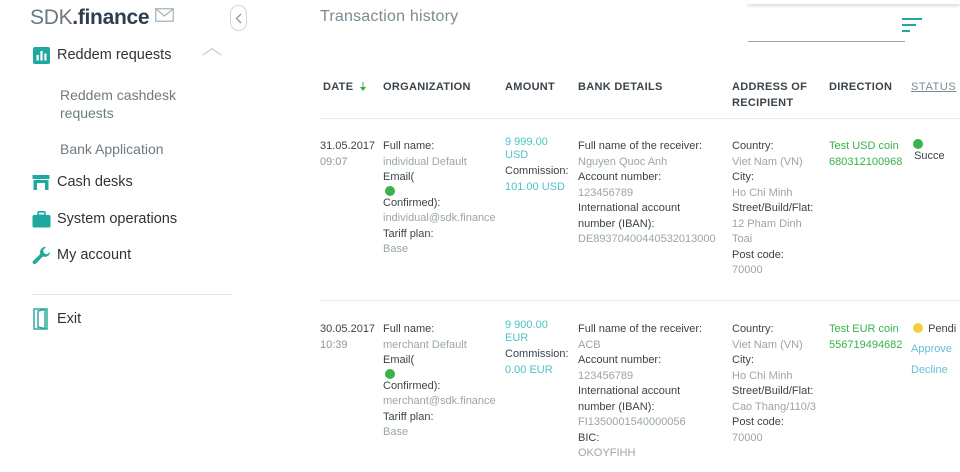  I want to click on sidebar-item-my-account: My account, so click(81, 255).